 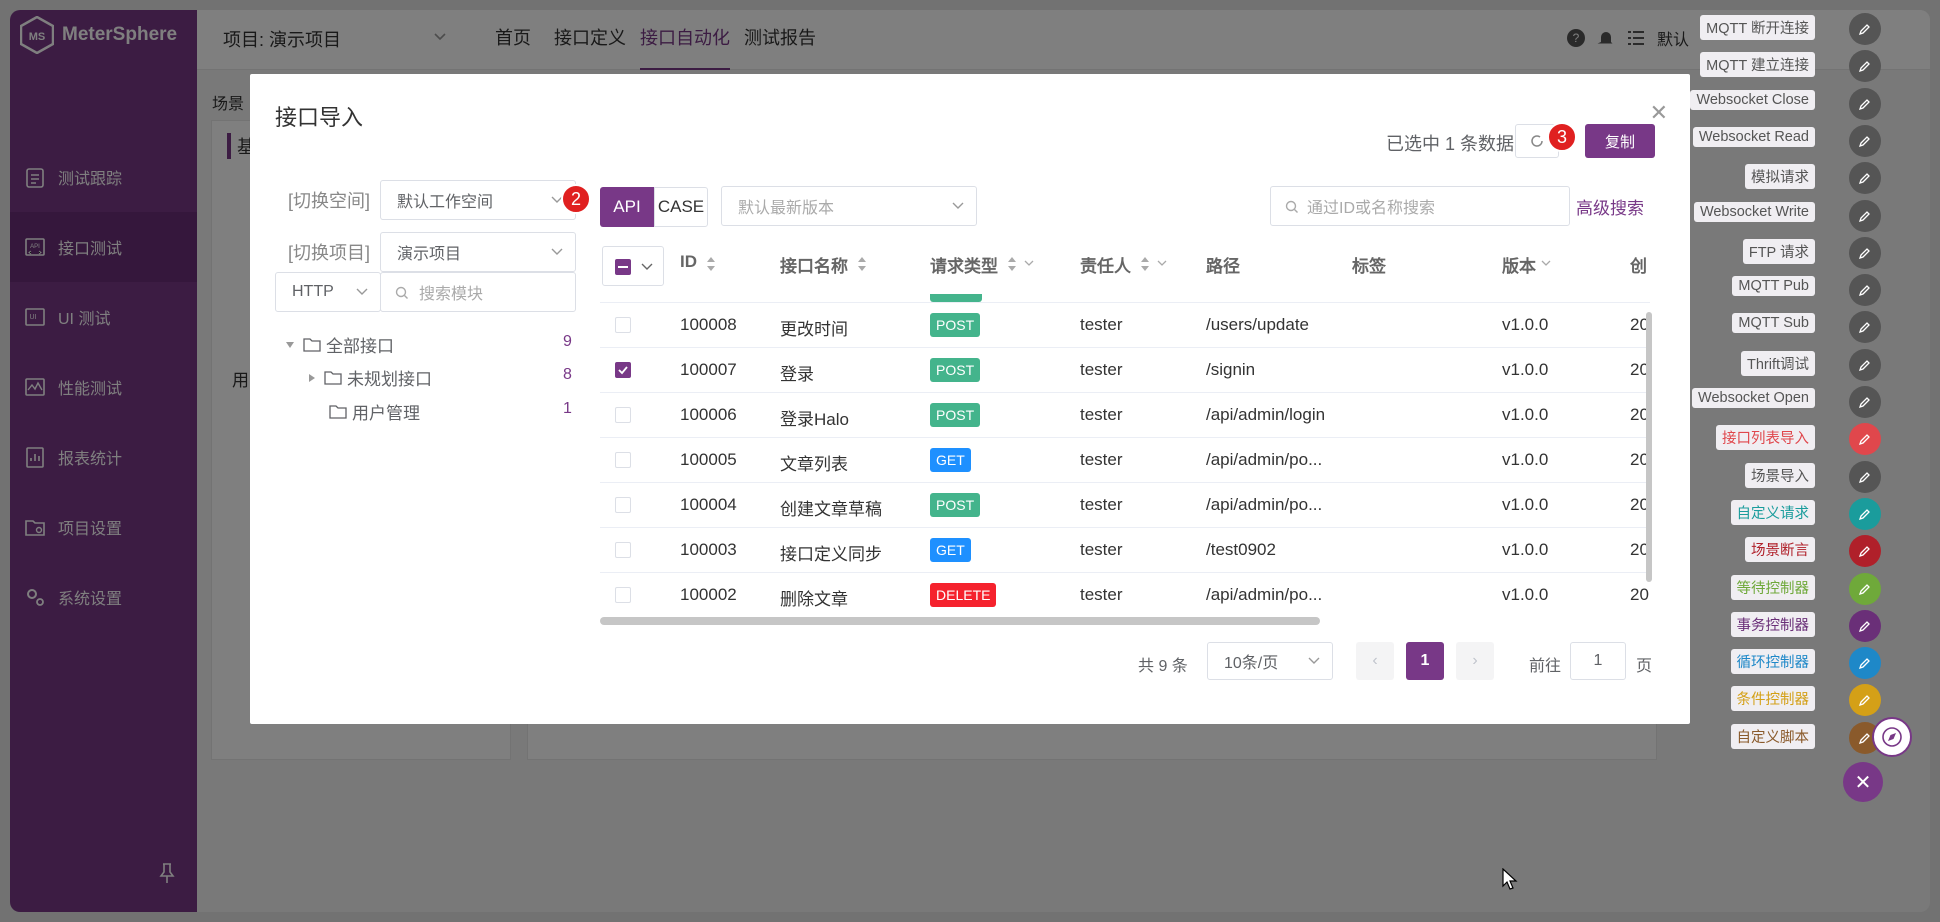 What do you see at coordinates (1772, 736) in the screenshot?
I see `float-menu-label: 自定义脚本` at bounding box center [1772, 736].